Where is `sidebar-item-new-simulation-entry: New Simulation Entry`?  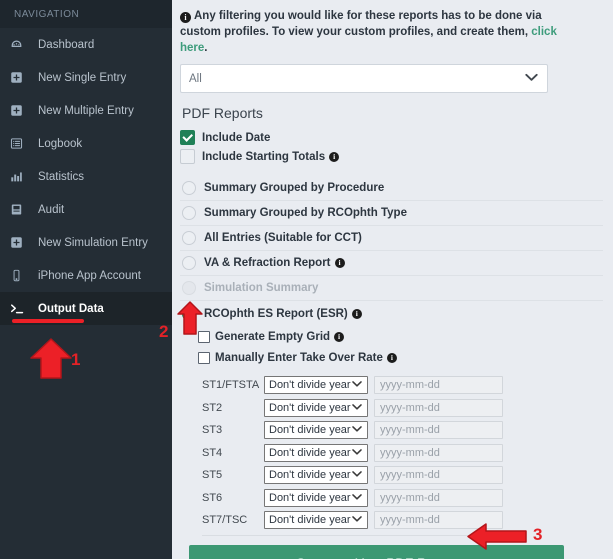 sidebar-item-new-simulation-entry: New Simulation Entry is located at coordinates (86, 242).